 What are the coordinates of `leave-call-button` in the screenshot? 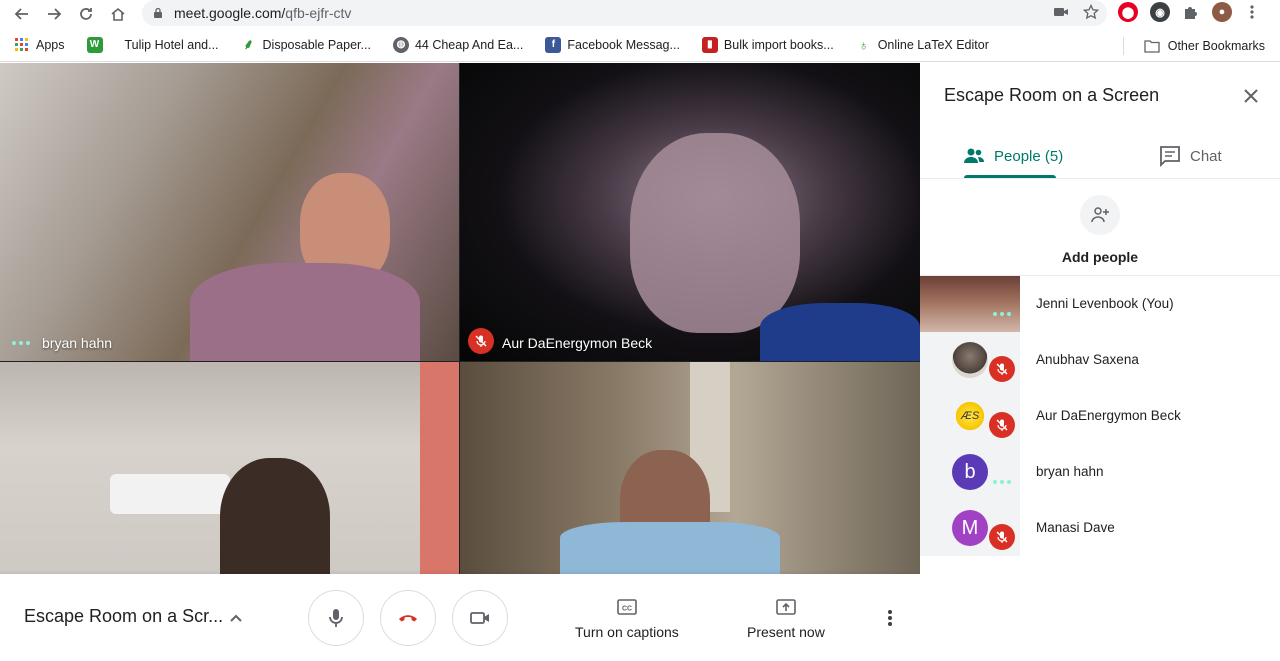 It's located at (408, 618).